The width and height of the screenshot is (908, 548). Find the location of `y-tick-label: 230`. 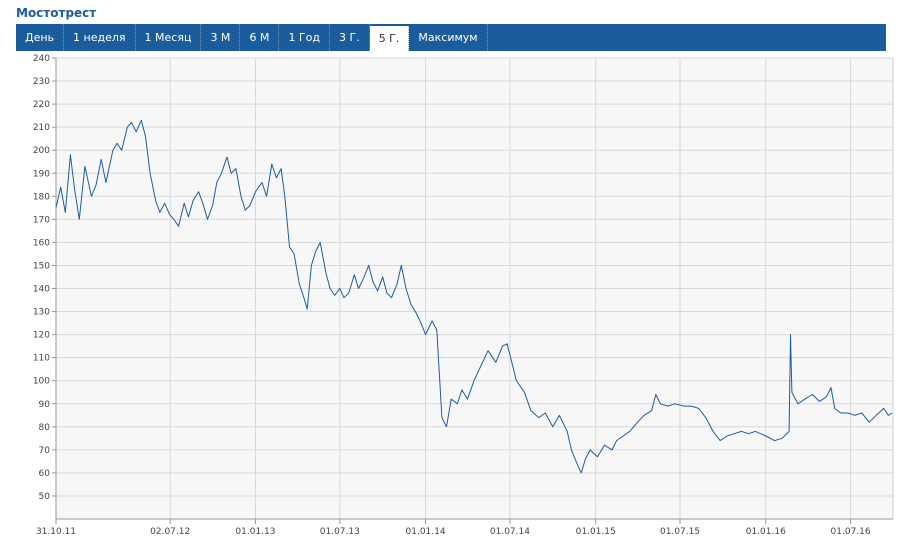

y-tick-label: 230 is located at coordinates (41, 82).